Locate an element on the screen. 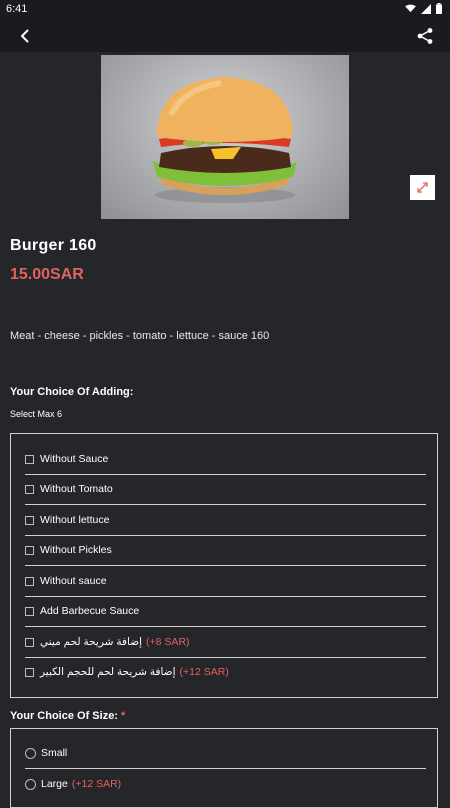 The image size is (450, 808). option-label: Without Tomato is located at coordinates (76, 489).